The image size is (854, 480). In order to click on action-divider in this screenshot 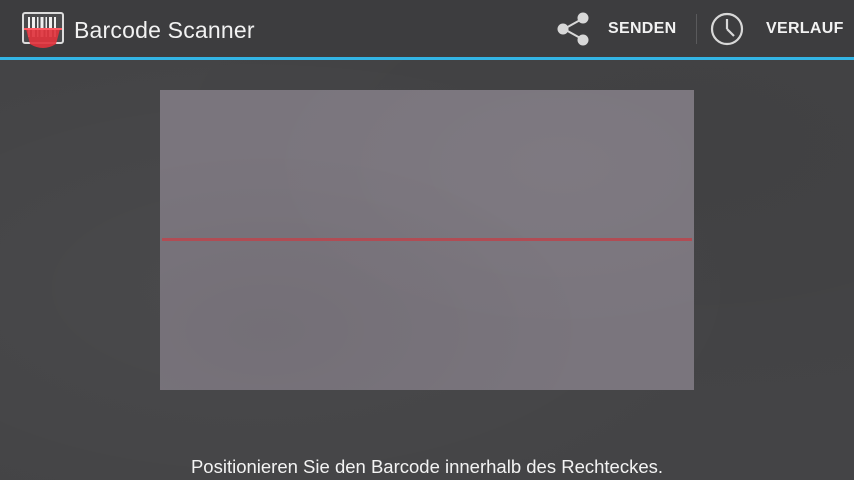, I will do `click(696, 29)`.